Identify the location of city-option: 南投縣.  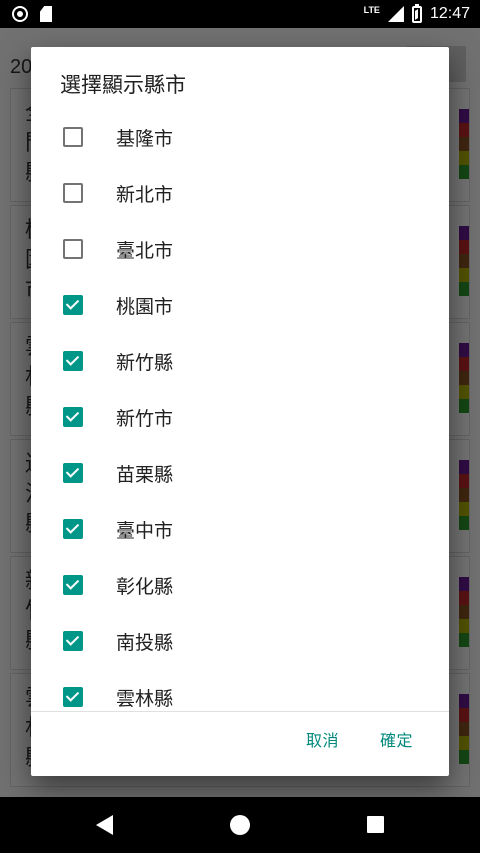
(240, 641).